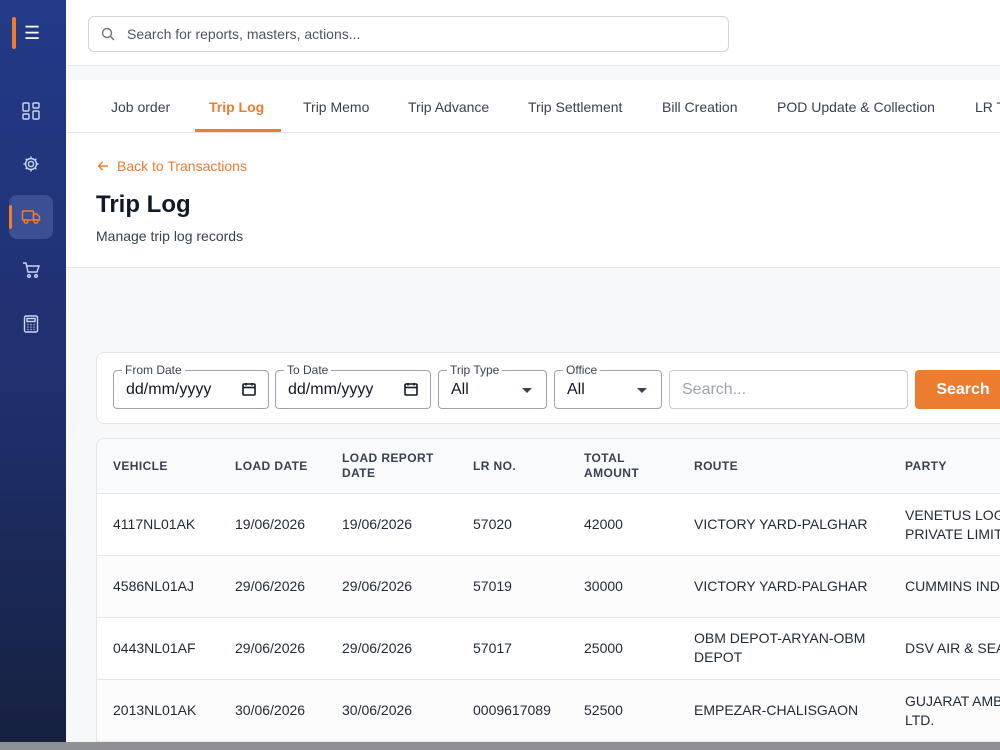  I want to click on sidebar-item-transactions, so click(31, 217).